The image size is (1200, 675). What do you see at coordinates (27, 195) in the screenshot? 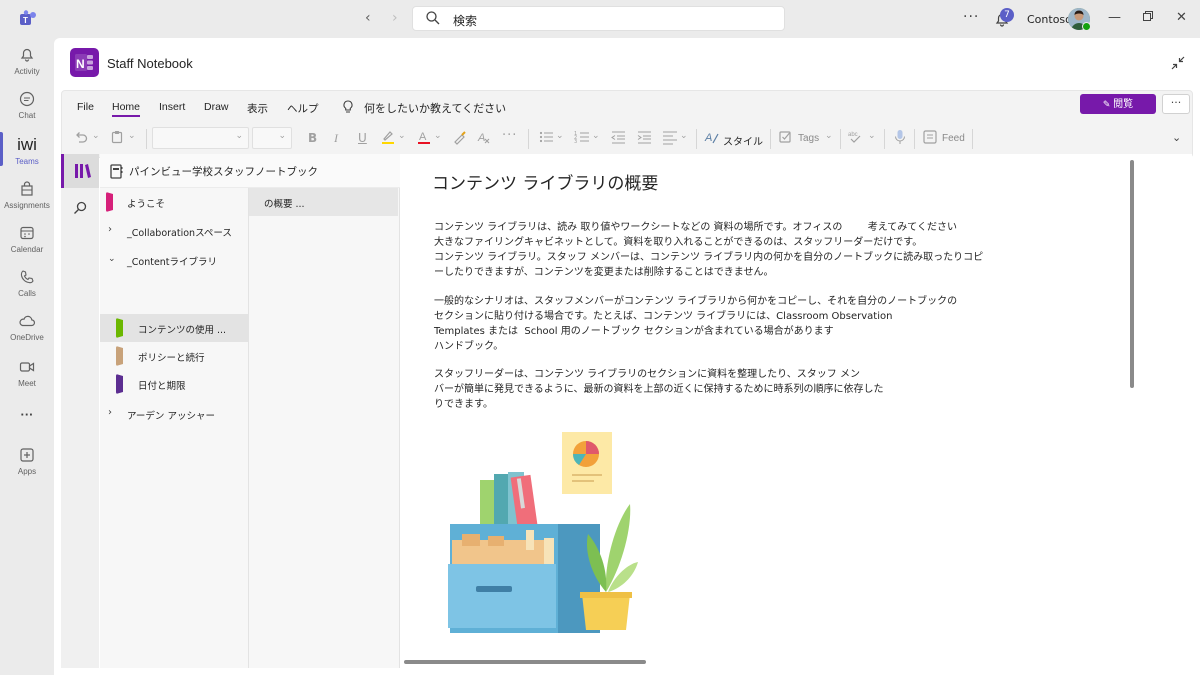
I see `rail-item-assignments: Assignments` at bounding box center [27, 195].